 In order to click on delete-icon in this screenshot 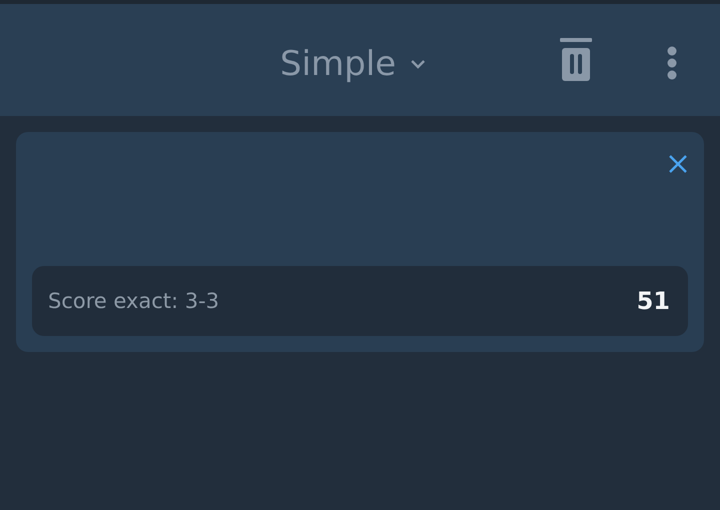, I will do `click(576, 60)`.